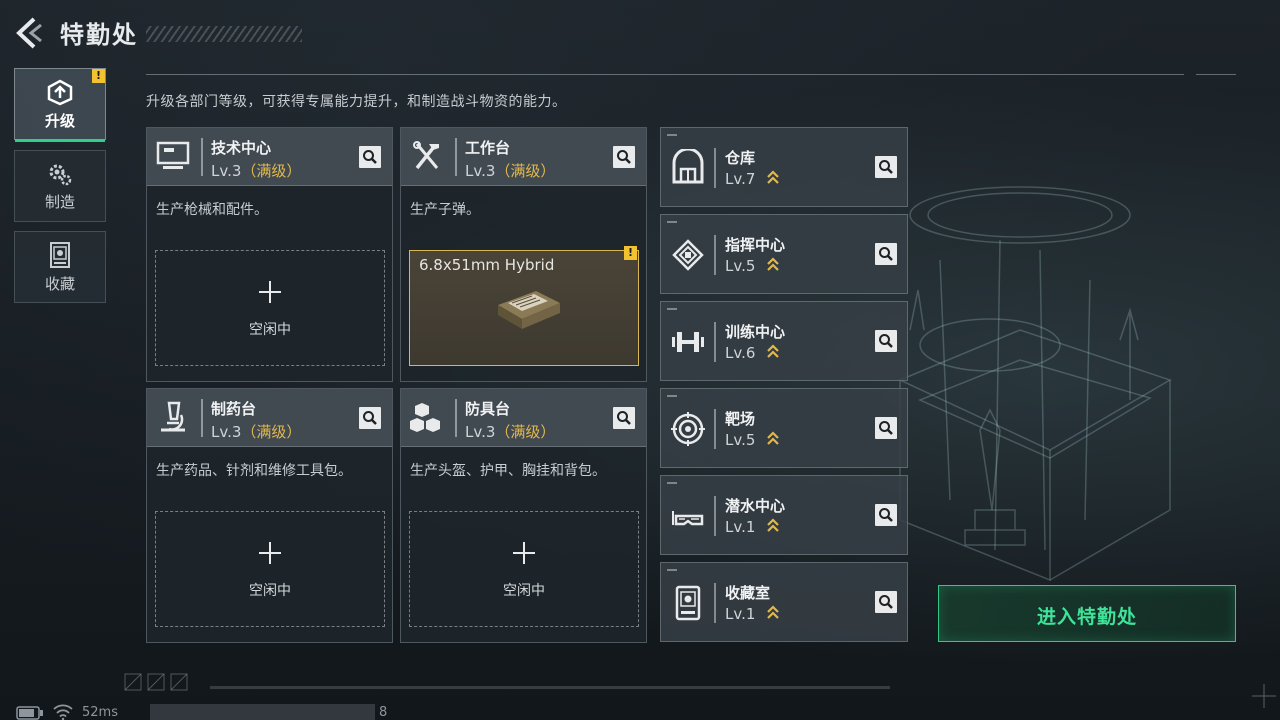 This screenshot has width=1280, height=720. Describe the element at coordinates (784, 167) in the screenshot. I see `facility-row-warehouse: 仓库 Lv.7` at that location.